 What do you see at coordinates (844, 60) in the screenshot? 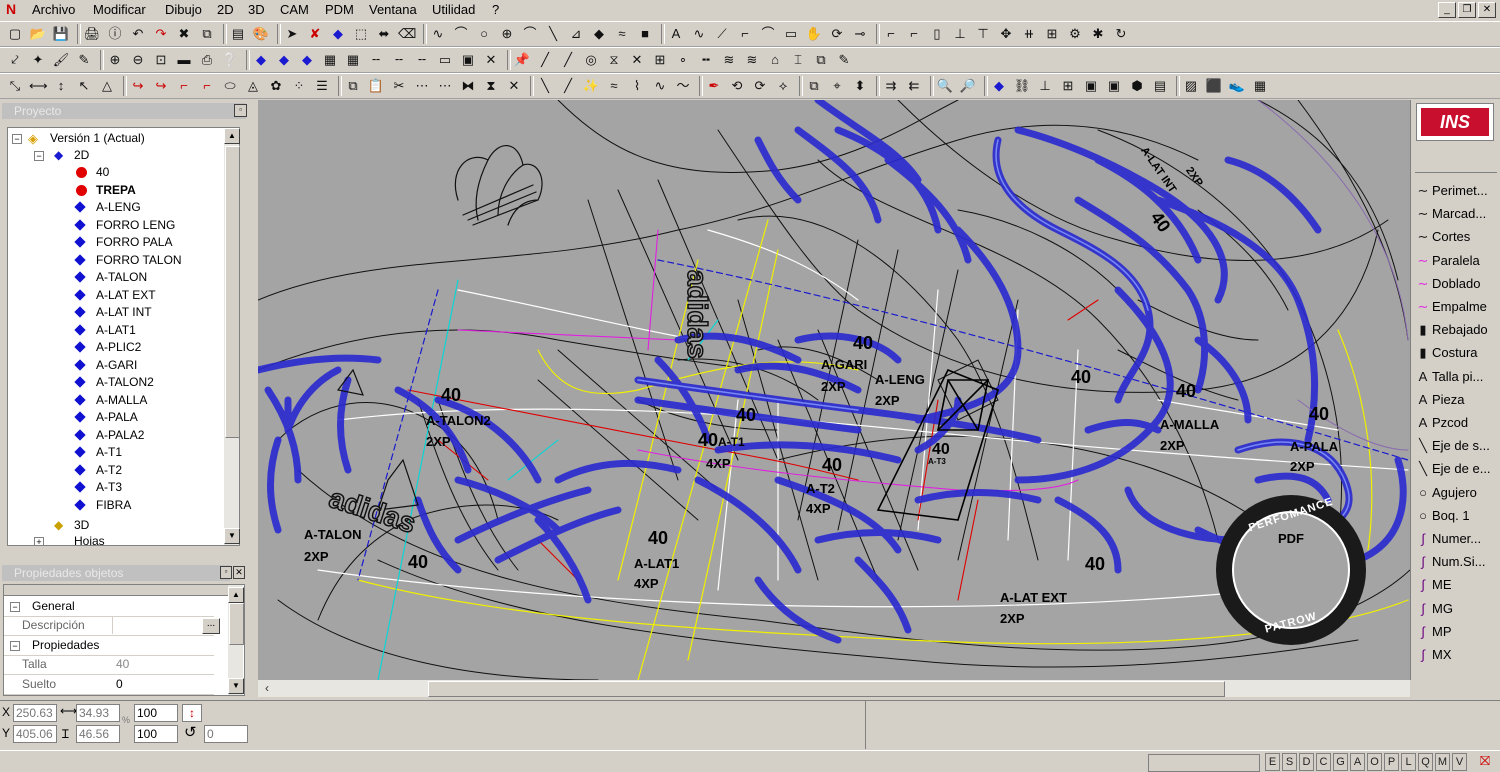
I see `edit-icon: ✎` at bounding box center [844, 60].